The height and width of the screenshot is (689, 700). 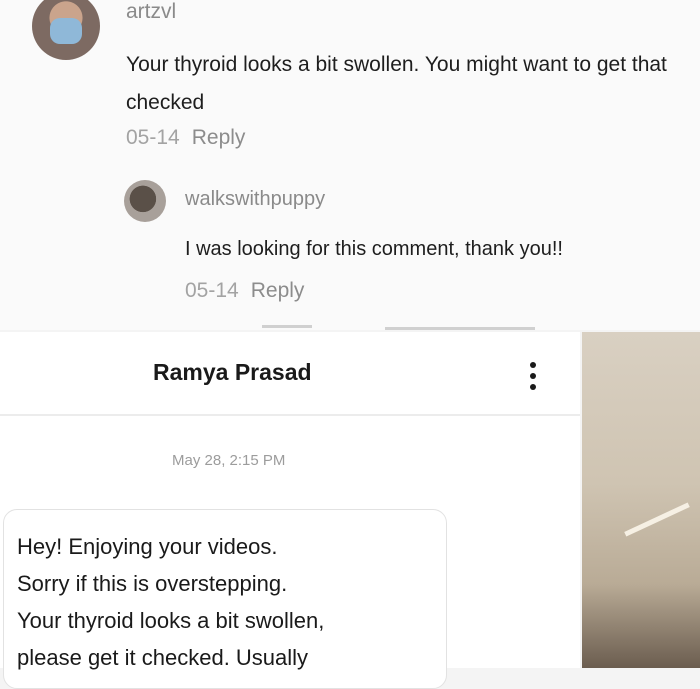 I want to click on contact-name: Ramya Prasad, so click(x=232, y=372).